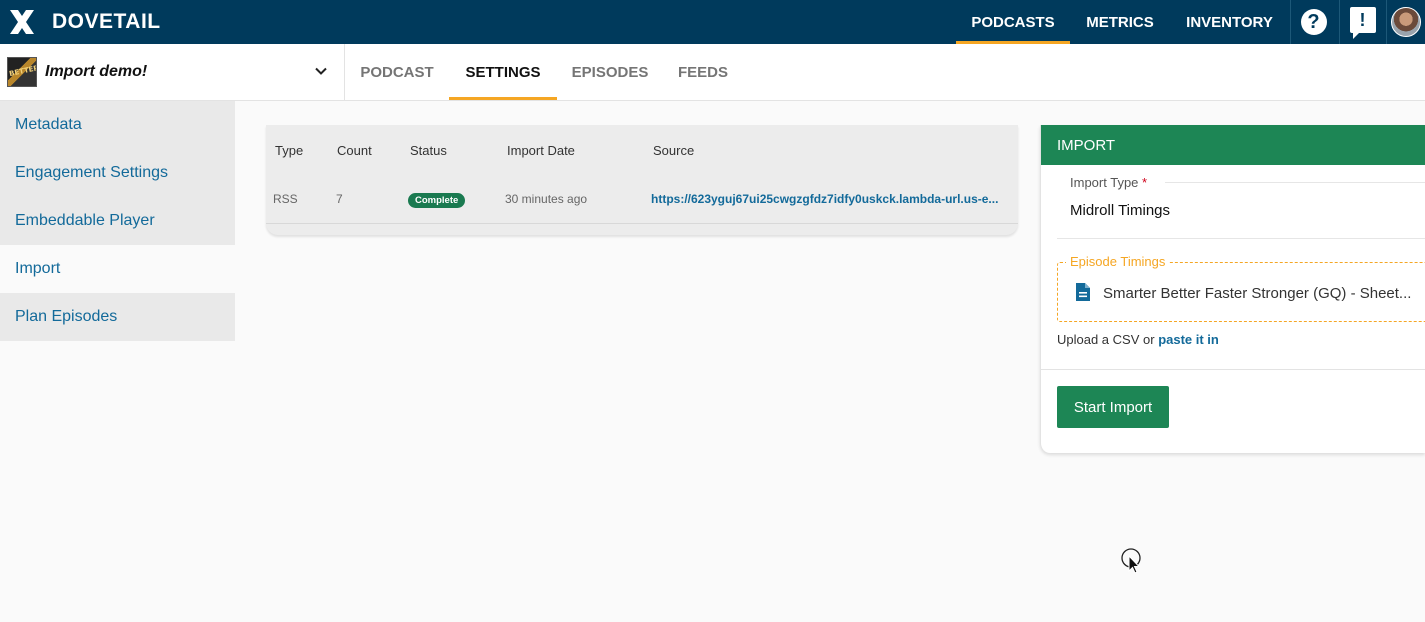  I want to click on import-panel-title: IMPORT, so click(1086, 145).